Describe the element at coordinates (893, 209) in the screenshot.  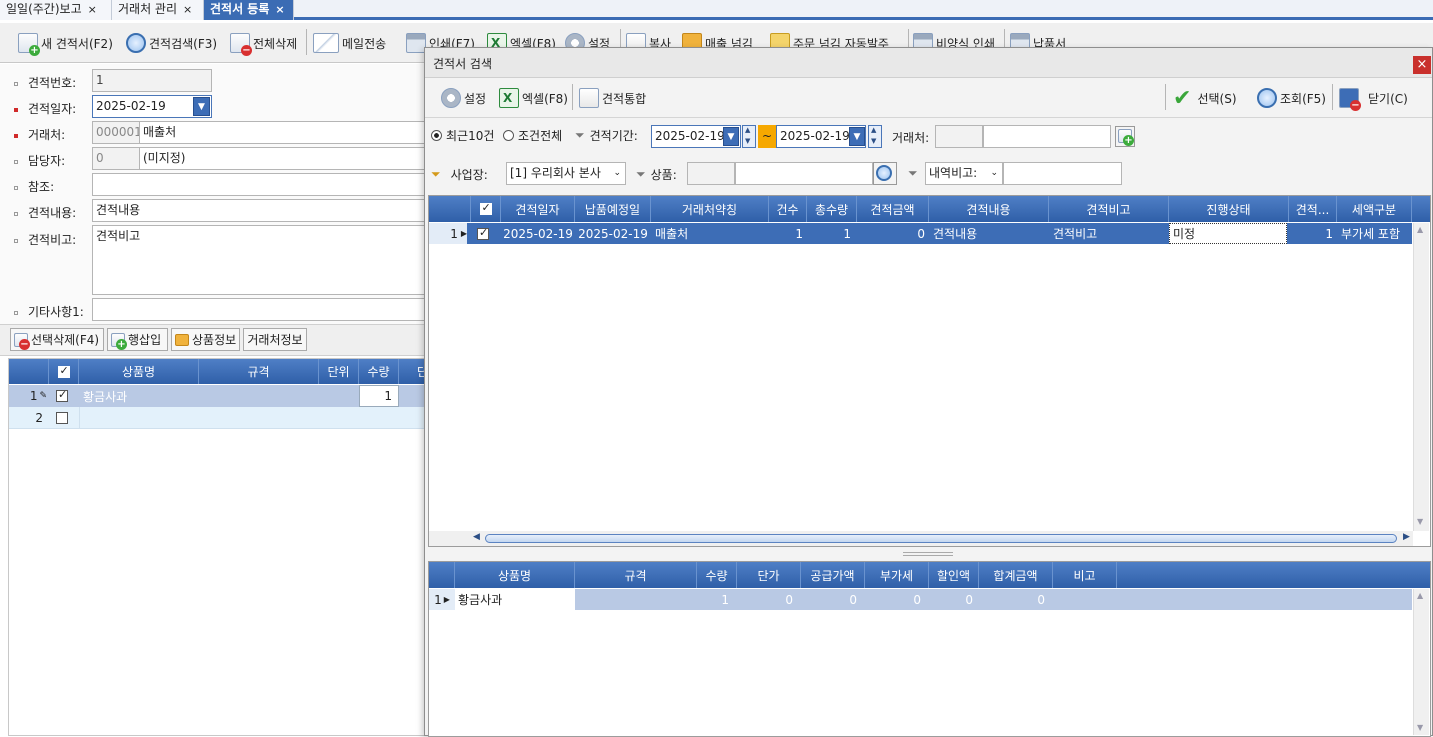
I see `column-header: 견적금액` at that location.